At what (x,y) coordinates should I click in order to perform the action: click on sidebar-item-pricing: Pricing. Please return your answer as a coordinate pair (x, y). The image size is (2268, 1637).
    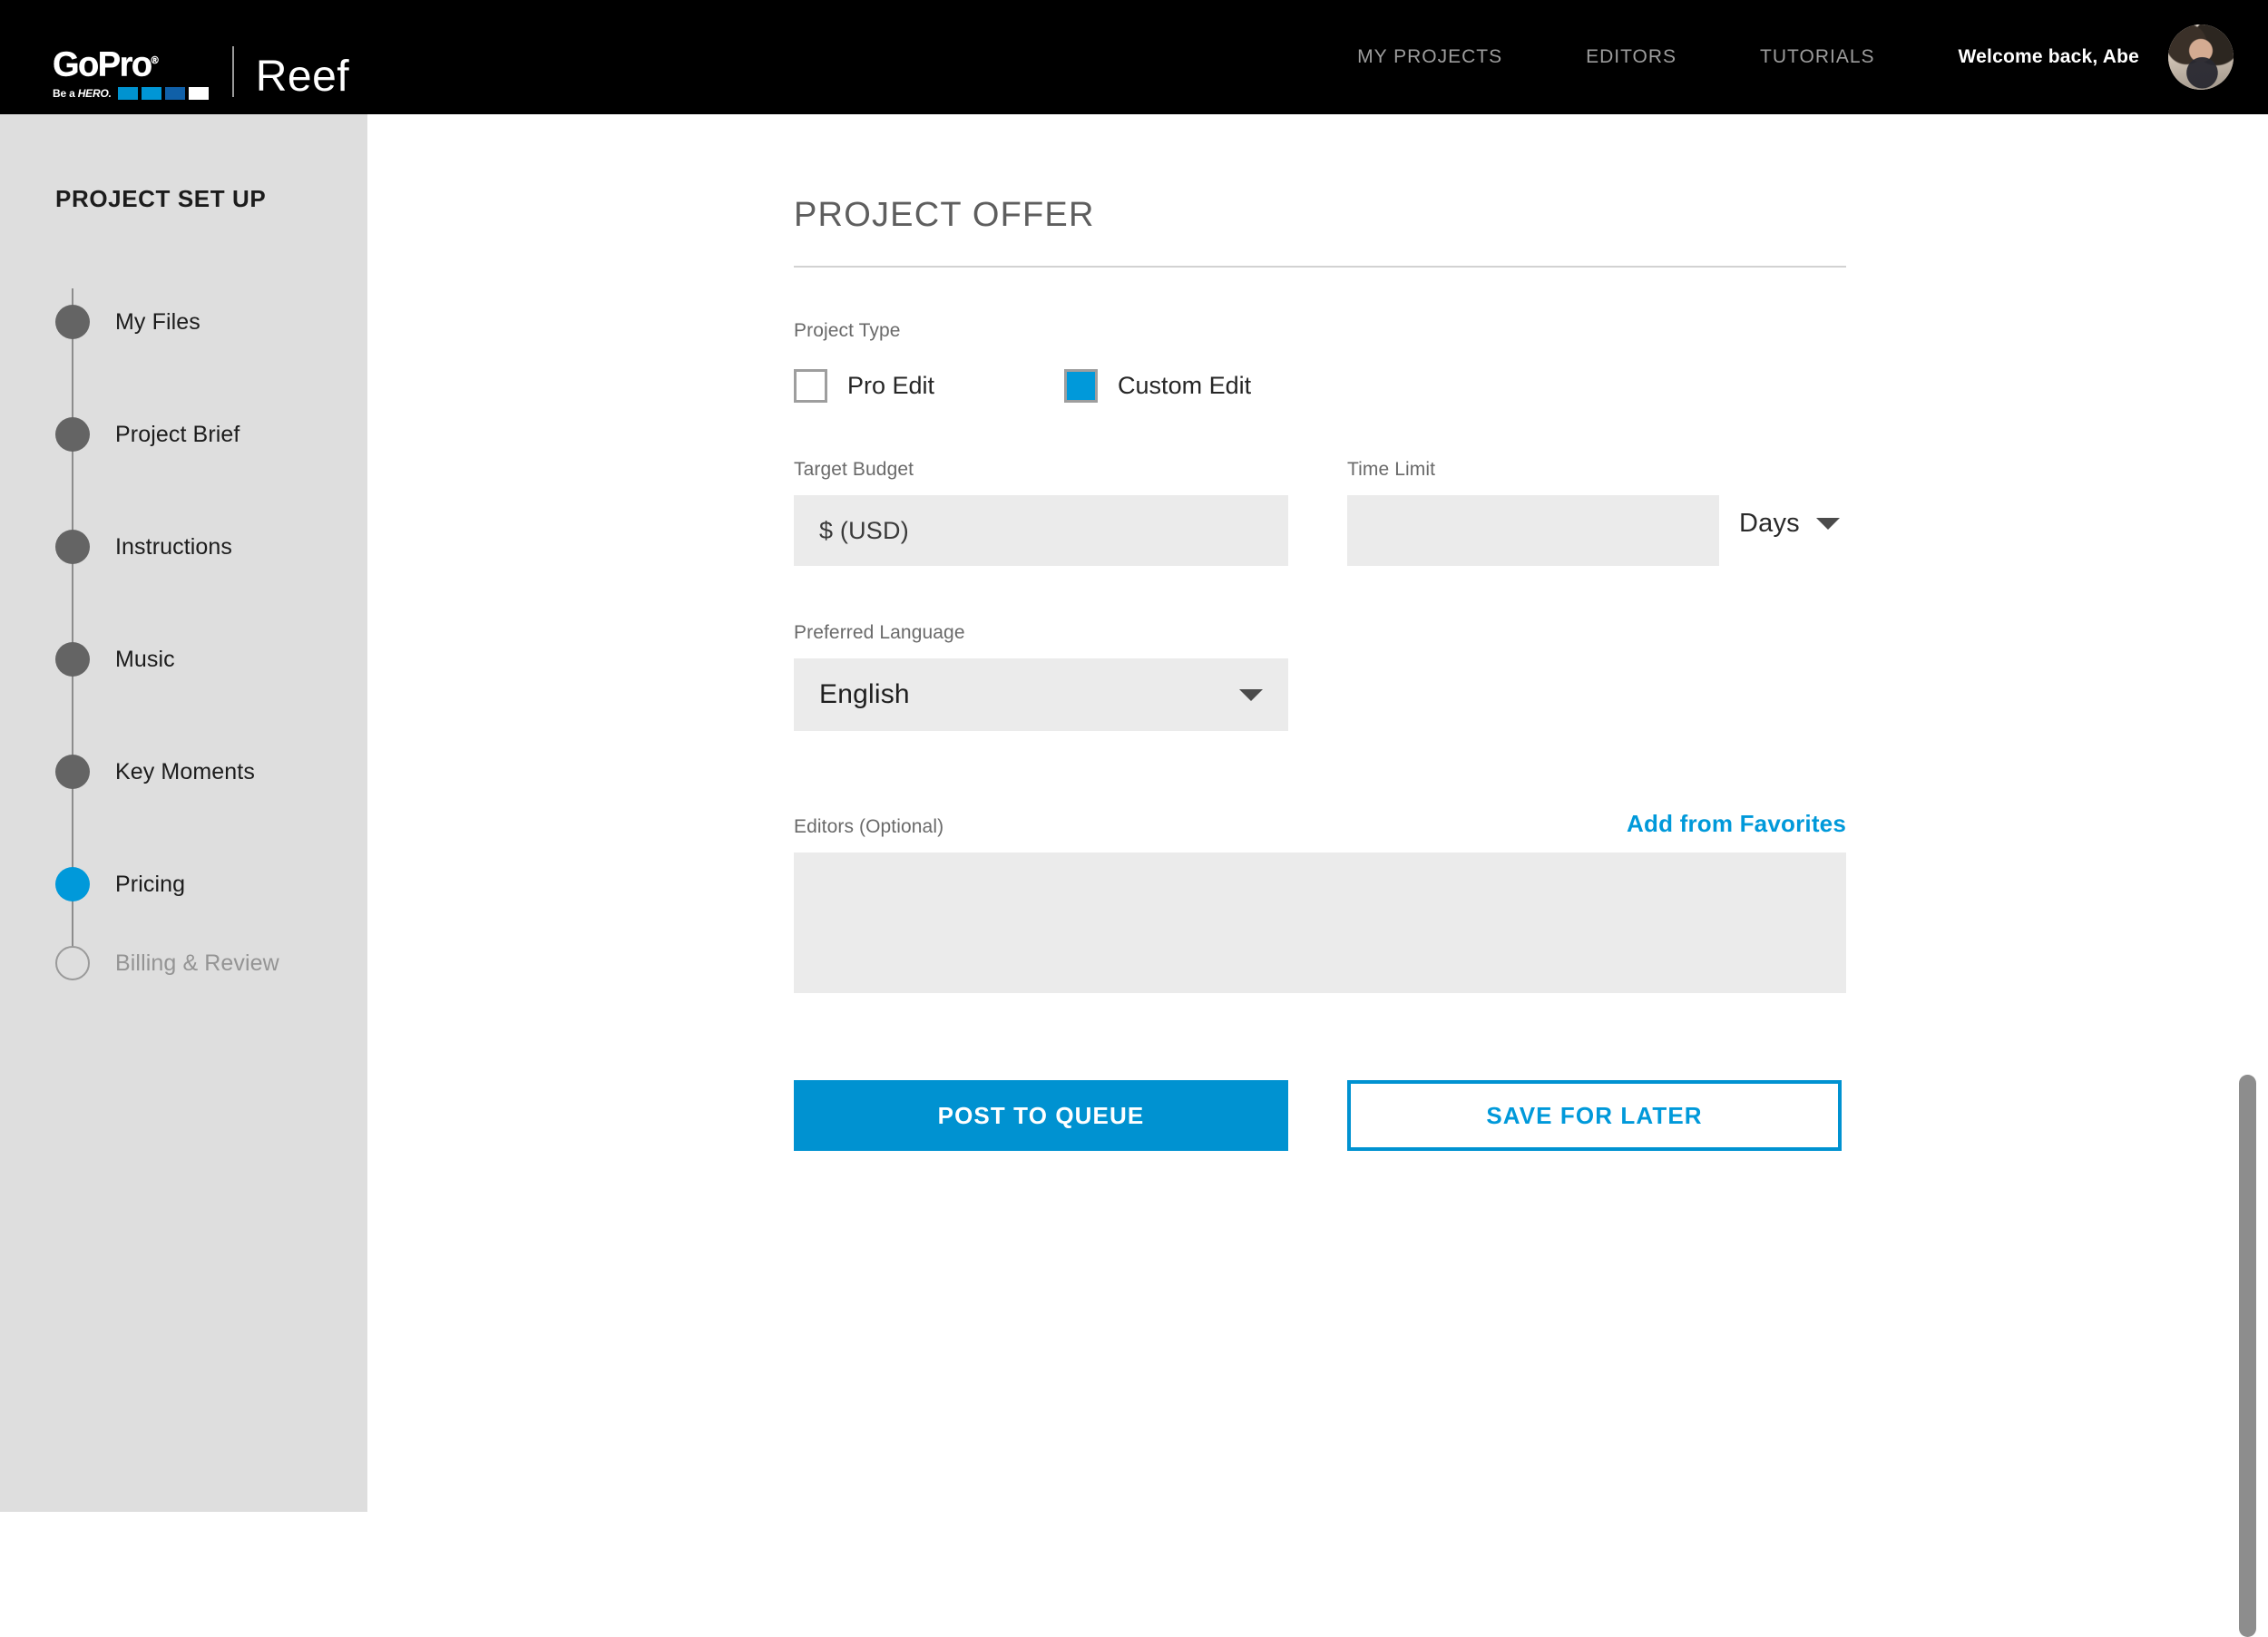
    Looking at the image, I should click on (201, 895).